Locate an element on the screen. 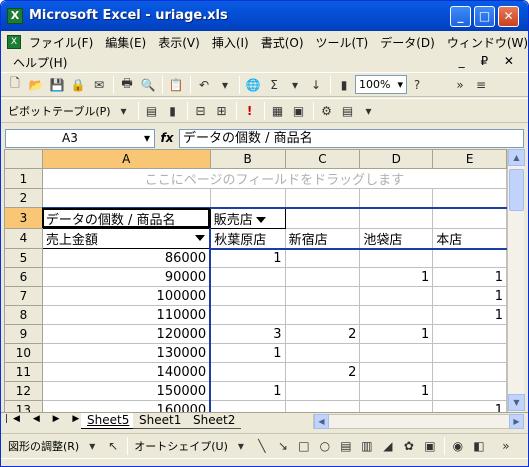 The width and height of the screenshot is (529, 467). autosum-dropdown-icon: ▾ is located at coordinates (295, 85).